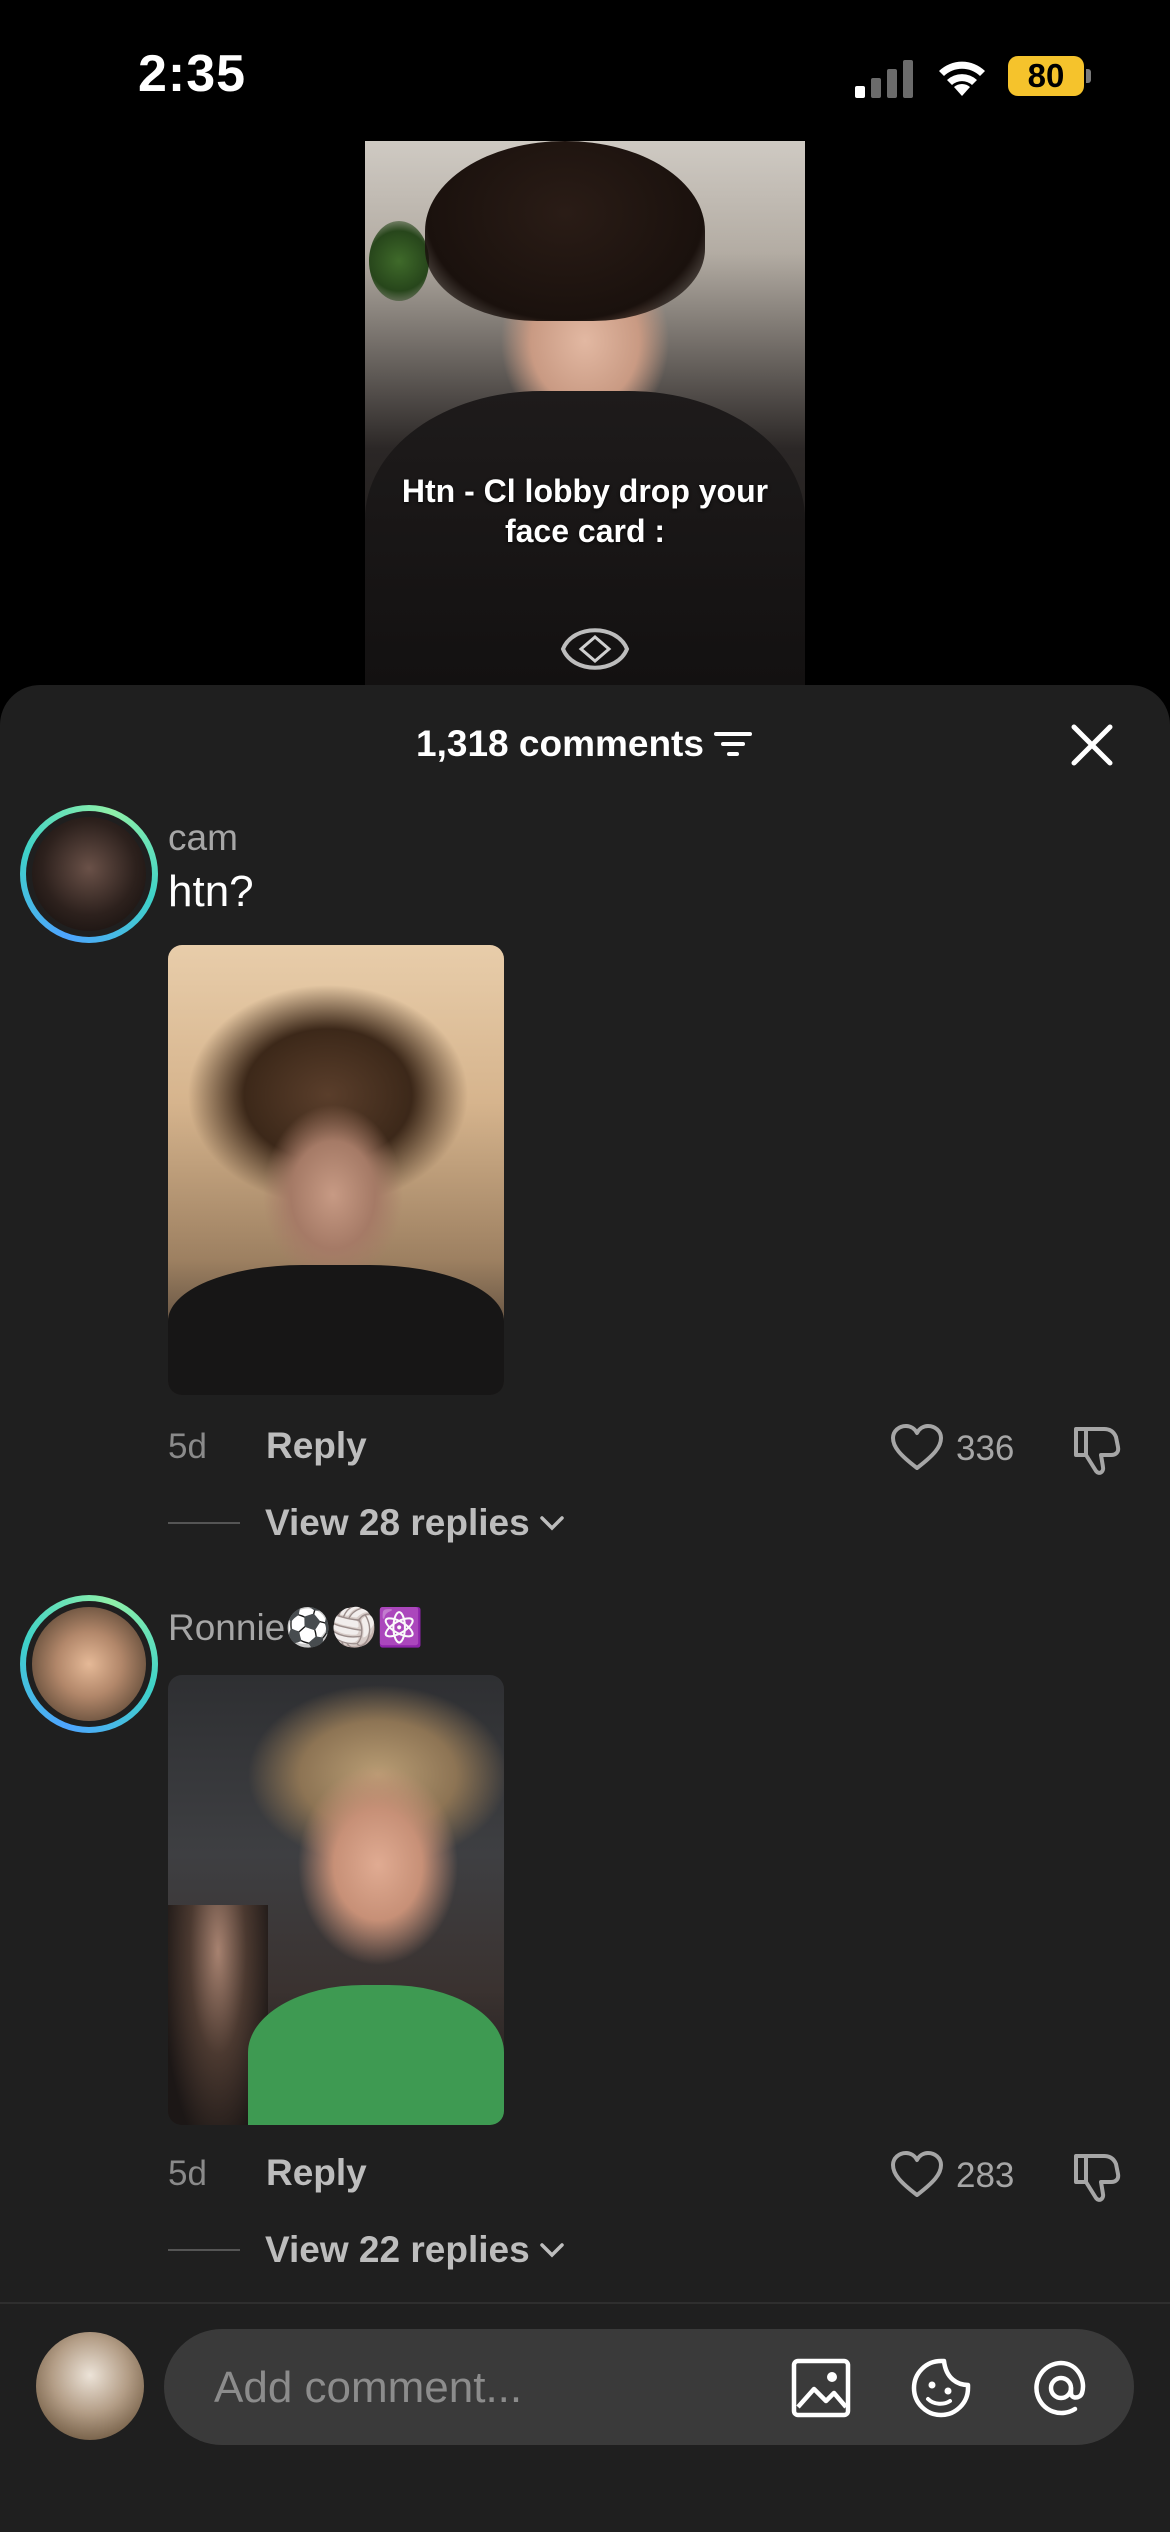  What do you see at coordinates (397, 2249) in the screenshot?
I see `view-replies-label: View 22 replies` at bounding box center [397, 2249].